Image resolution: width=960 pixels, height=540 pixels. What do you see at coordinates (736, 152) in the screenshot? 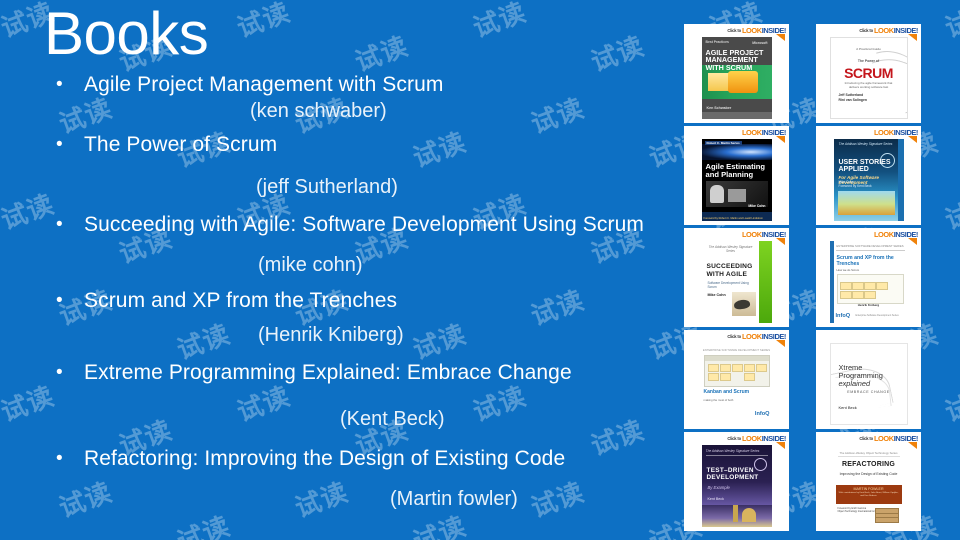
I see `cover-gradient` at bounding box center [736, 152].